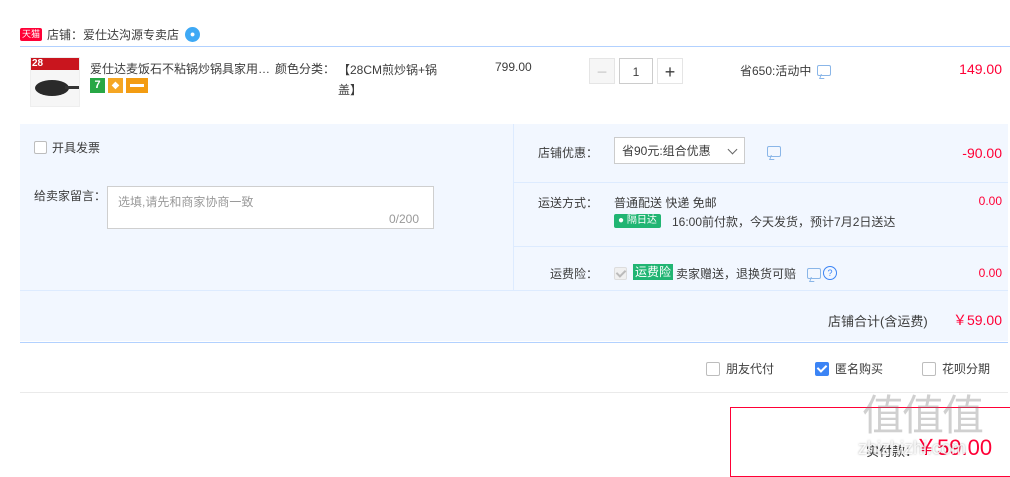 The height and width of the screenshot is (477, 1010). Describe the element at coordinates (859, 369) in the screenshot. I see `anonymous-label: 匿名购买` at that location.